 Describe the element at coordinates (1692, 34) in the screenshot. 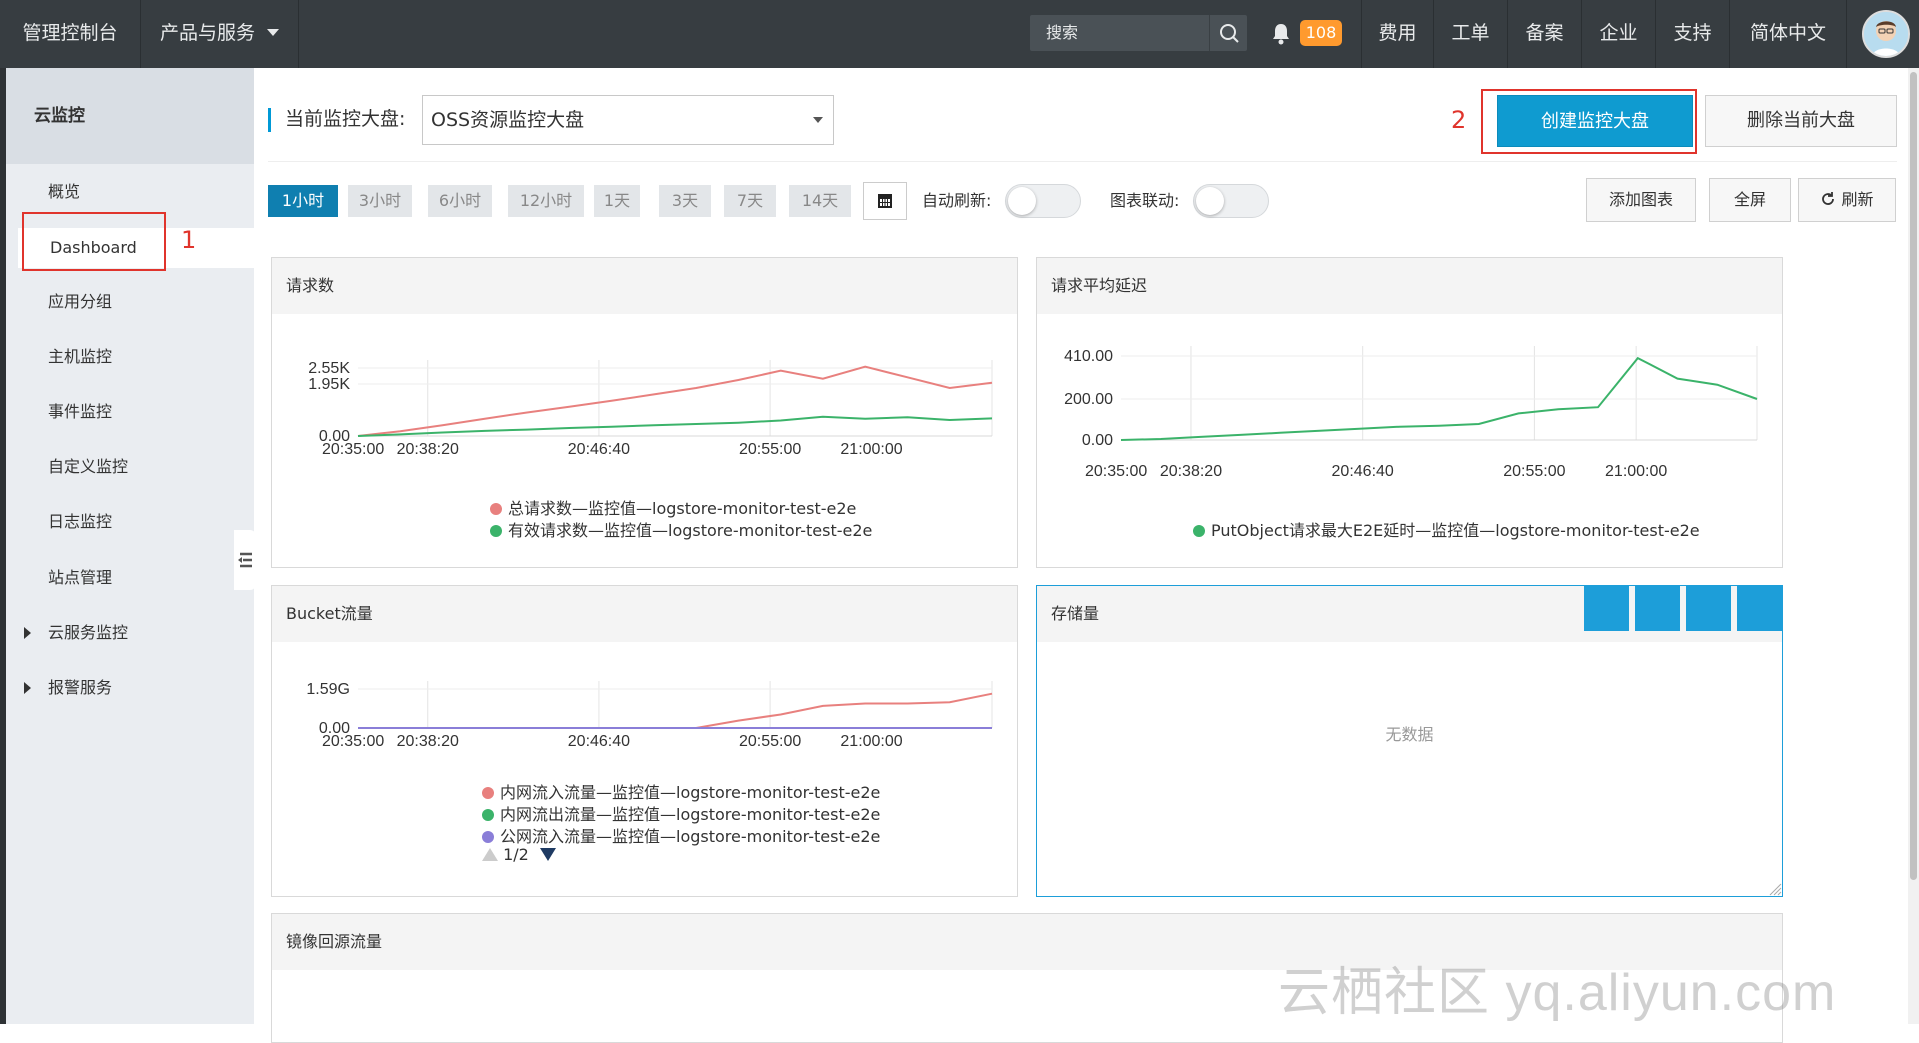

I see `nav-support: 支持` at that location.